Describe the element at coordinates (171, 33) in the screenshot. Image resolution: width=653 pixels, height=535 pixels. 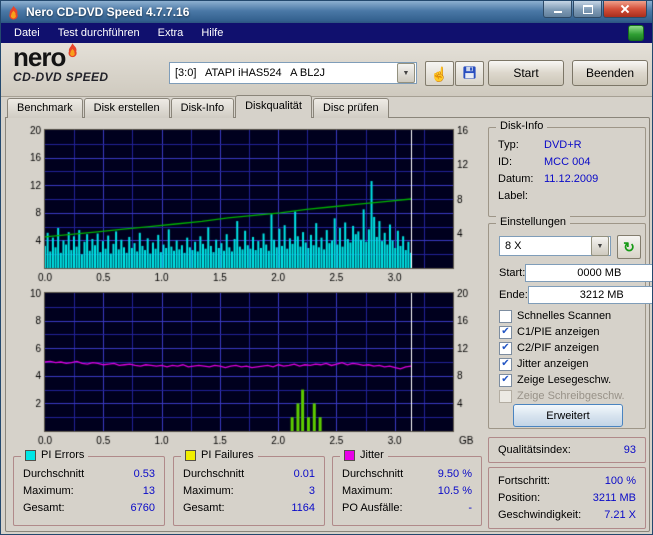
I see `menu-extra: Extra` at that location.